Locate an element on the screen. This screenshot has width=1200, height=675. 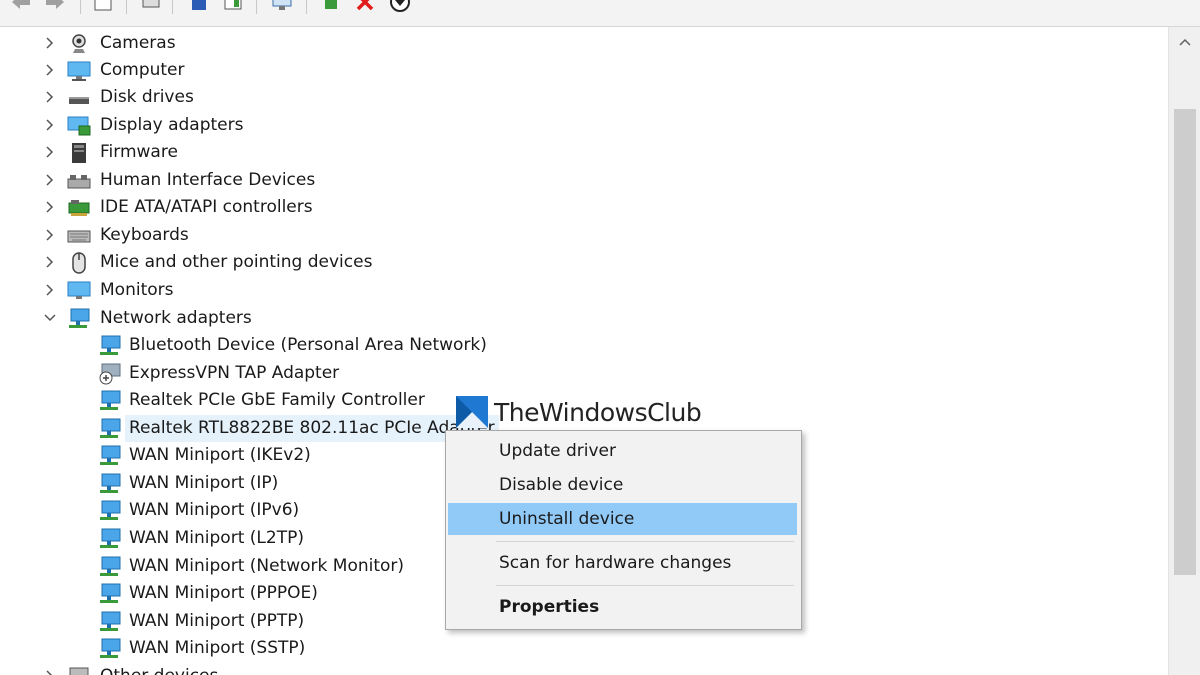
tree-item-disk-drives: Disk drives is located at coordinates (584, 97).